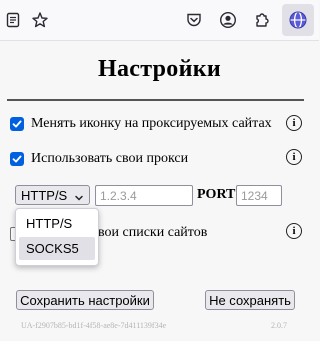 The width and height of the screenshot is (320, 341). I want to click on protocol-select: HTTP/S, so click(52, 195).